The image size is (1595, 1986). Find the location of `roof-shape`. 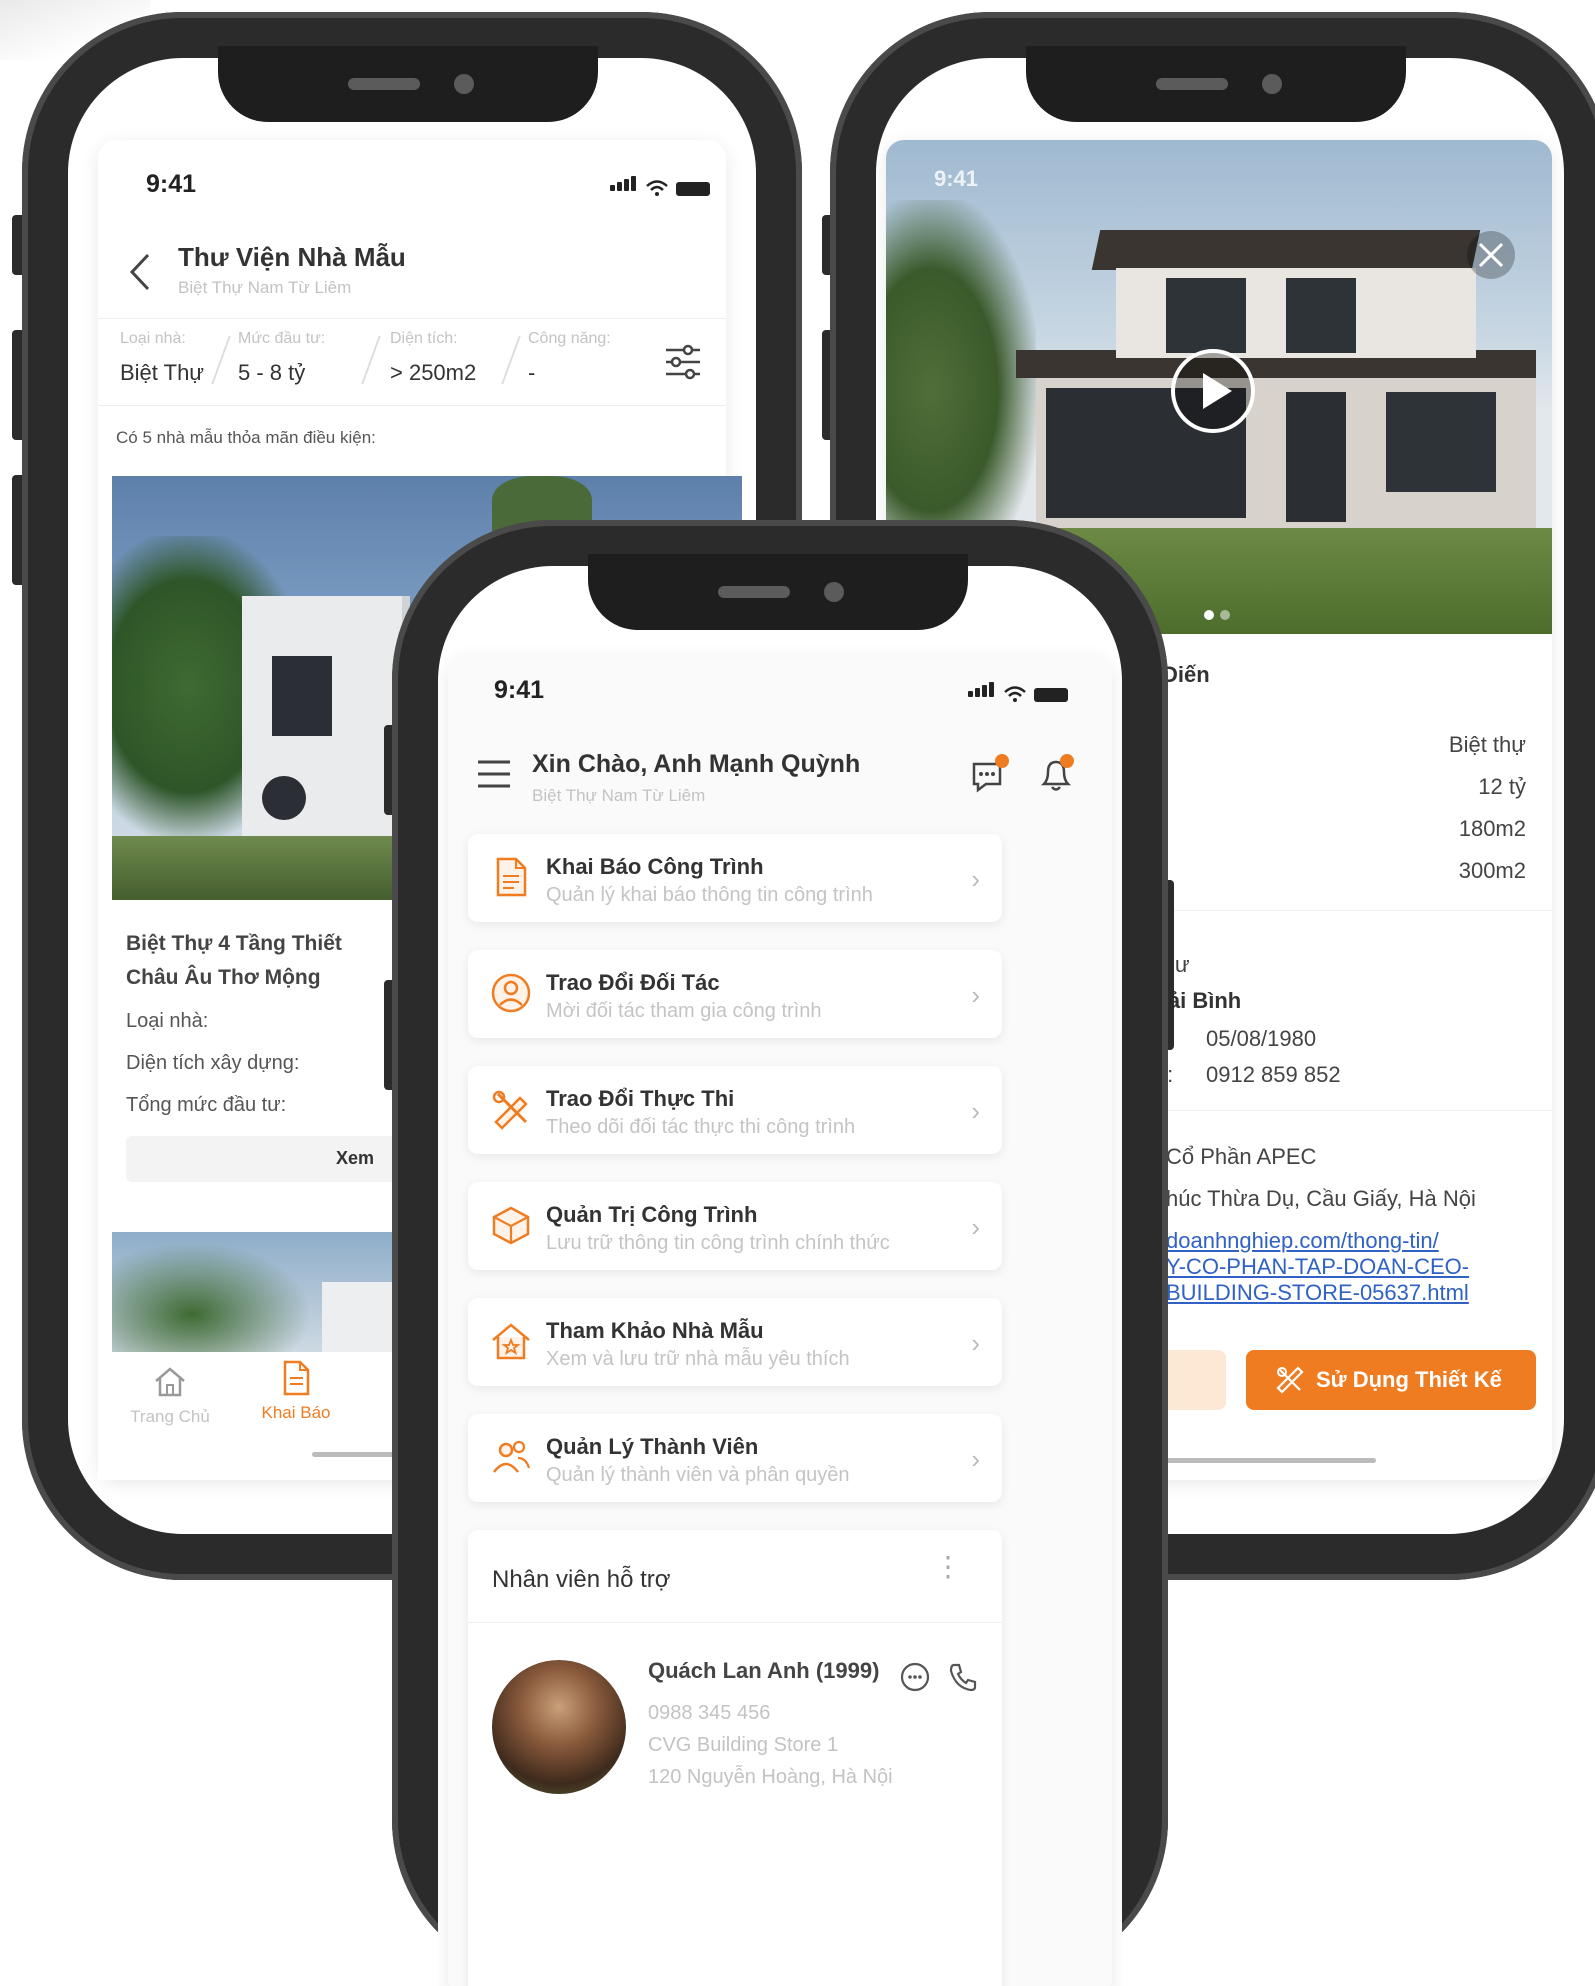

roof-shape is located at coordinates (1286, 250).